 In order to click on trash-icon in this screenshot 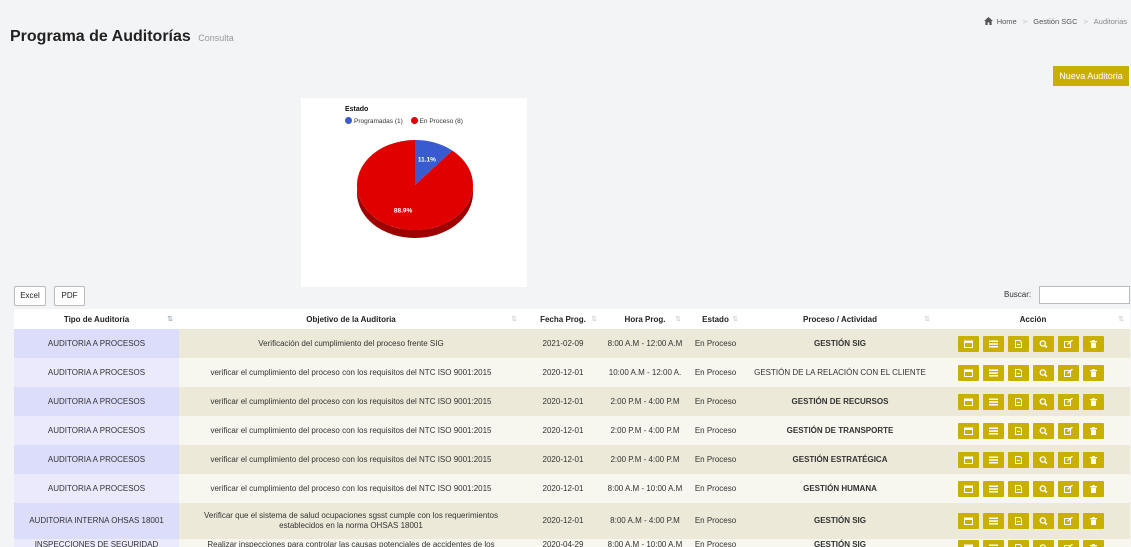, I will do `click(1093, 401)`.